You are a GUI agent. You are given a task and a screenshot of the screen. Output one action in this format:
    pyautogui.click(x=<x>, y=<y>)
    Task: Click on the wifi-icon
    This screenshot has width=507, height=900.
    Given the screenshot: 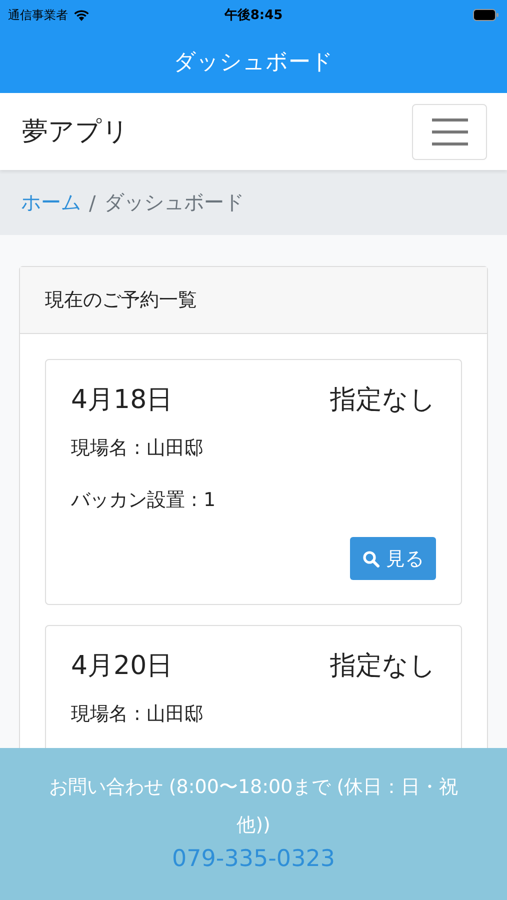 What is the action you would take?
    pyautogui.click(x=81, y=15)
    